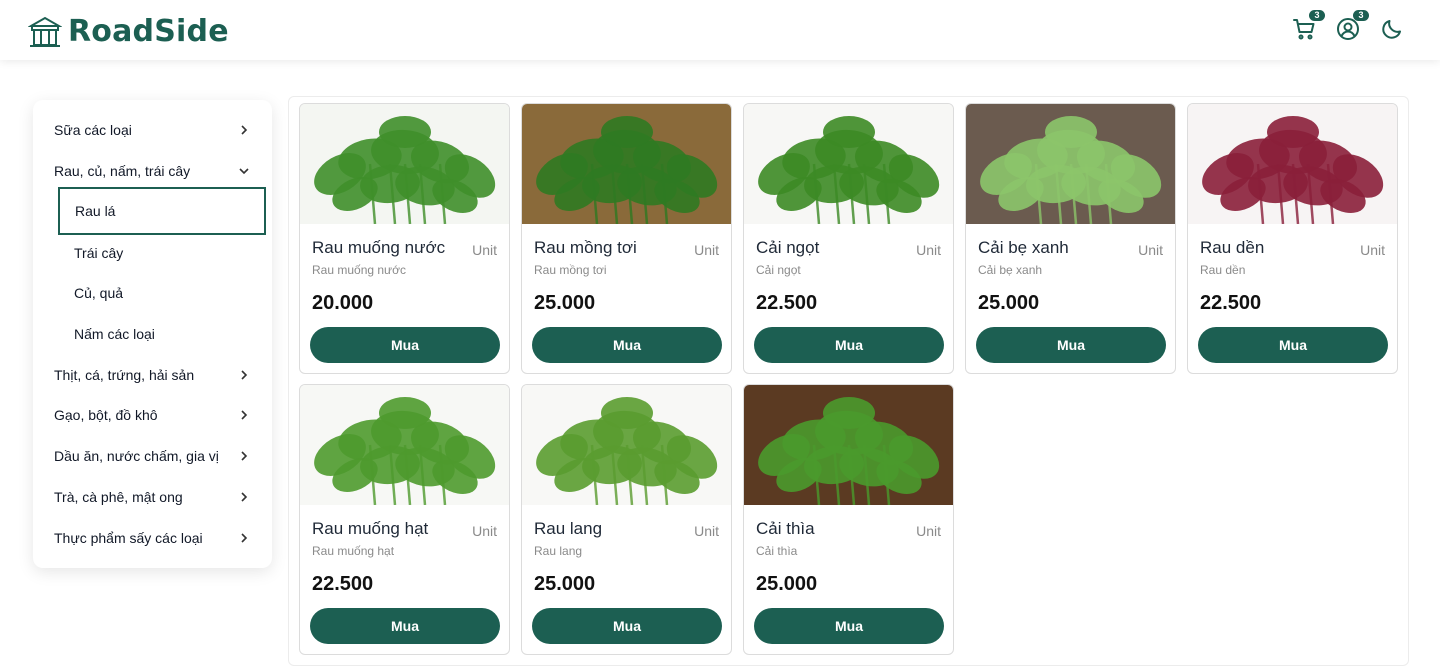 This screenshot has height=666, width=1440. I want to click on account-count-badge: 3, so click(1361, 15).